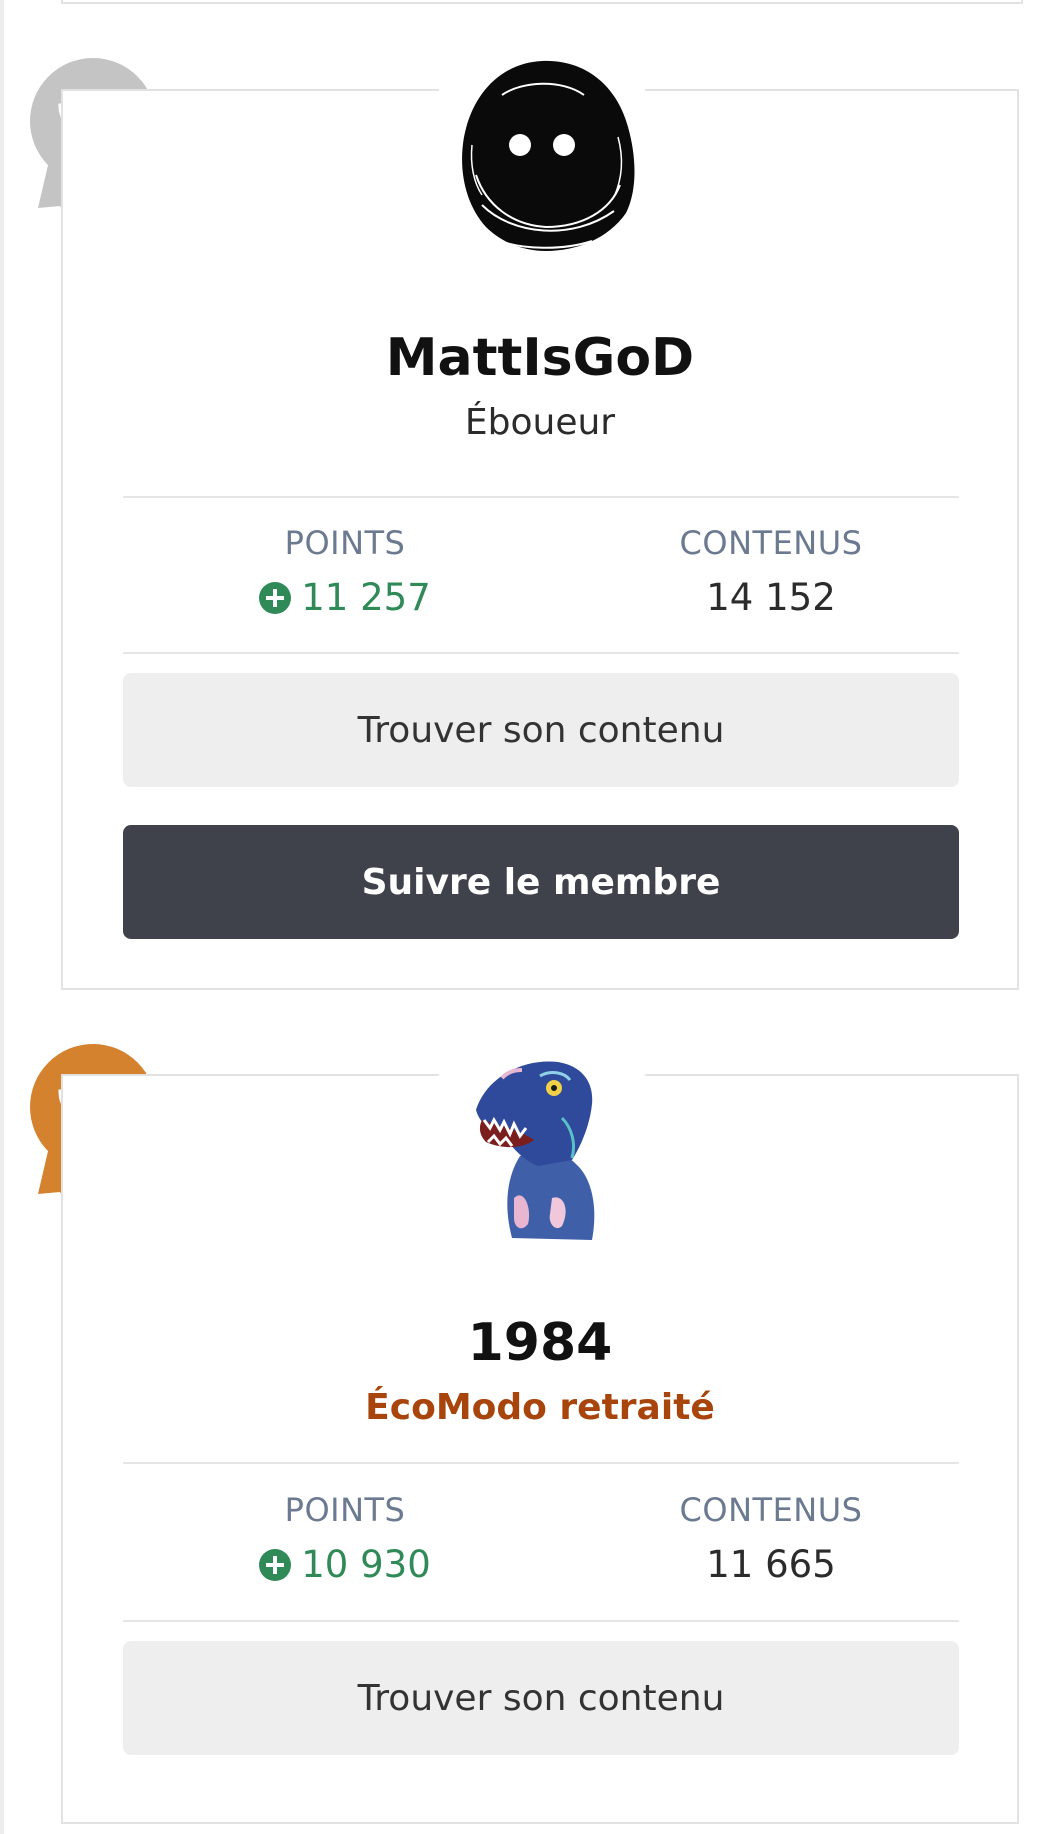 The image size is (1064, 1834). I want to click on points-number: 10 930, so click(366, 1564).